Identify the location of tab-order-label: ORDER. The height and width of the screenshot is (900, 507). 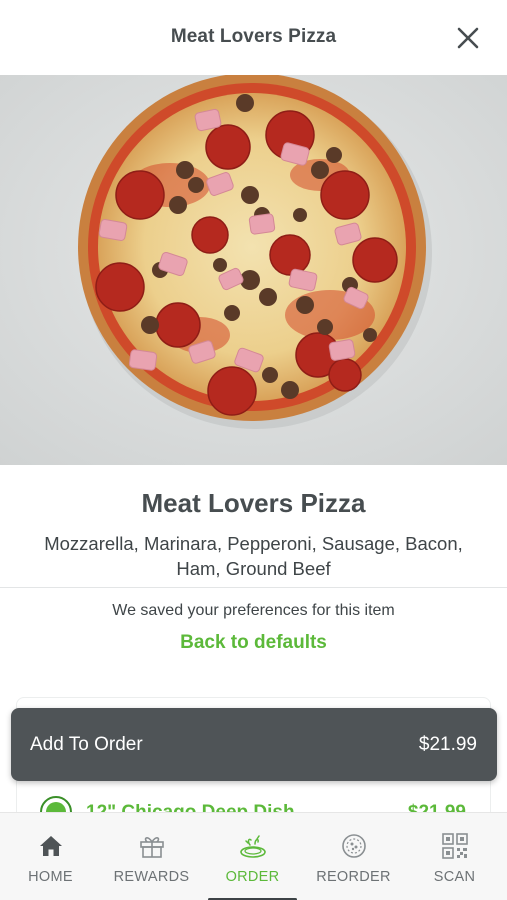
(252, 877).